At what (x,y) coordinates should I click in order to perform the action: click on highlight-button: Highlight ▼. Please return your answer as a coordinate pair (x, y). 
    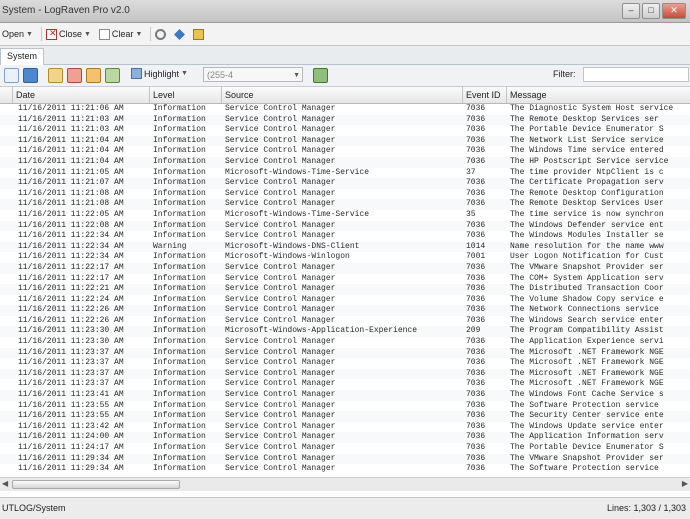
    Looking at the image, I should click on (159, 73).